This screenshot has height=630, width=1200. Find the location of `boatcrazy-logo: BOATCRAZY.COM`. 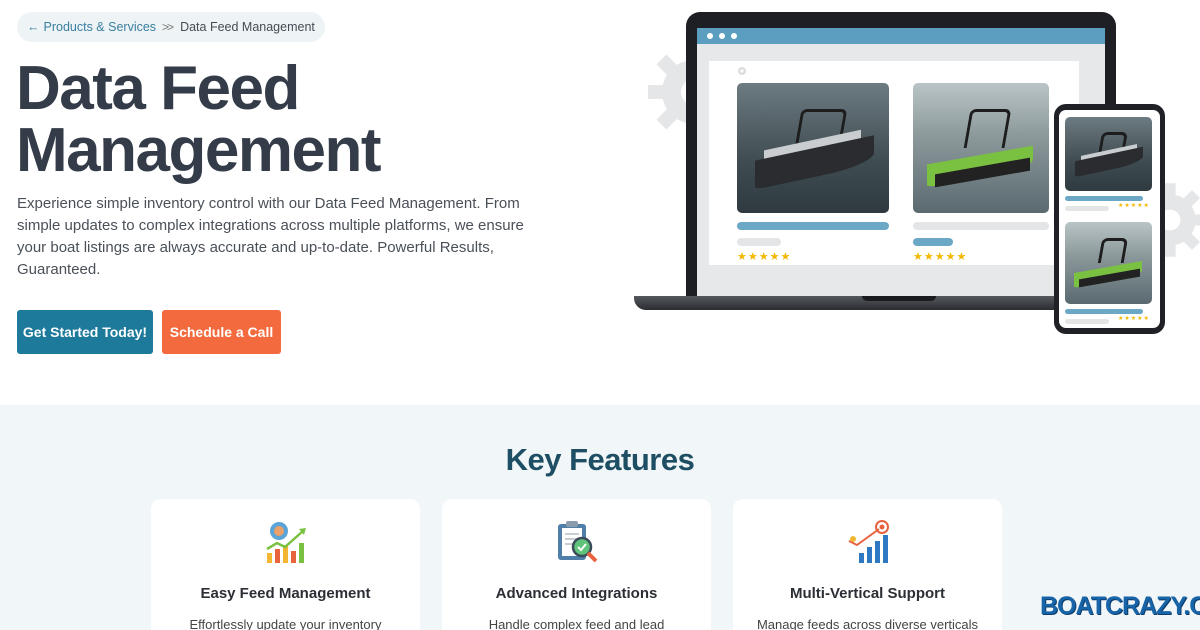

boatcrazy-logo: BOATCRAZY.COM is located at coordinates (1120, 605).